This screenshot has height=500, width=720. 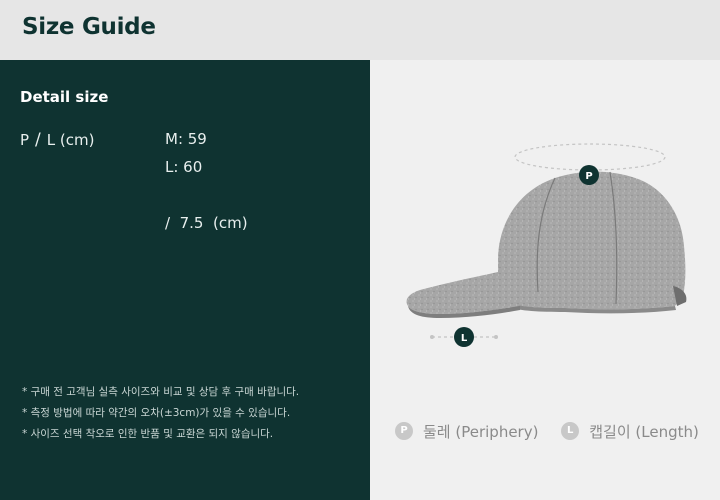 What do you see at coordinates (570, 431) in the screenshot?
I see `legend-badge: L` at bounding box center [570, 431].